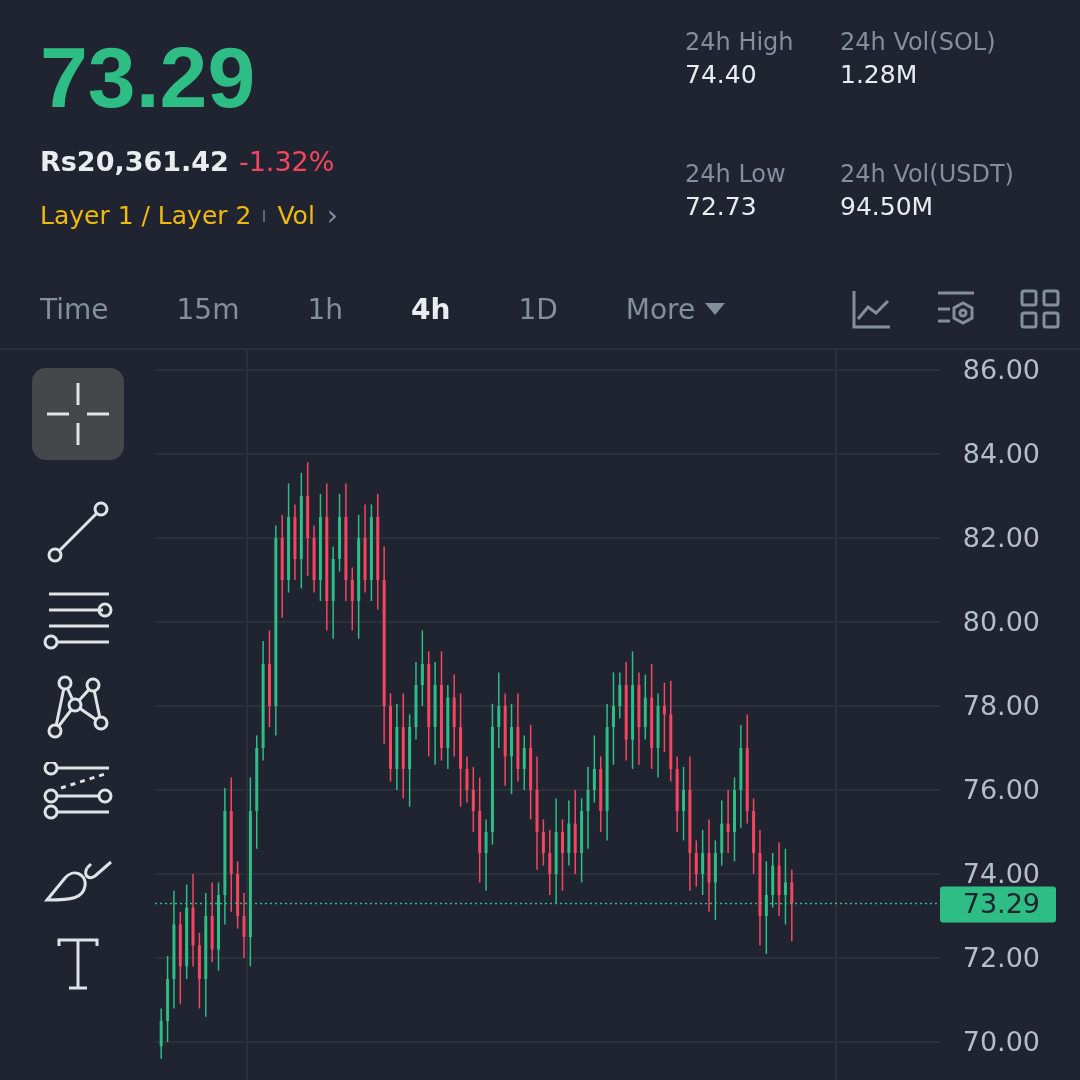 The width and height of the screenshot is (1080, 1080). I want to click on y-axis-label: 86.00, so click(1001, 369).